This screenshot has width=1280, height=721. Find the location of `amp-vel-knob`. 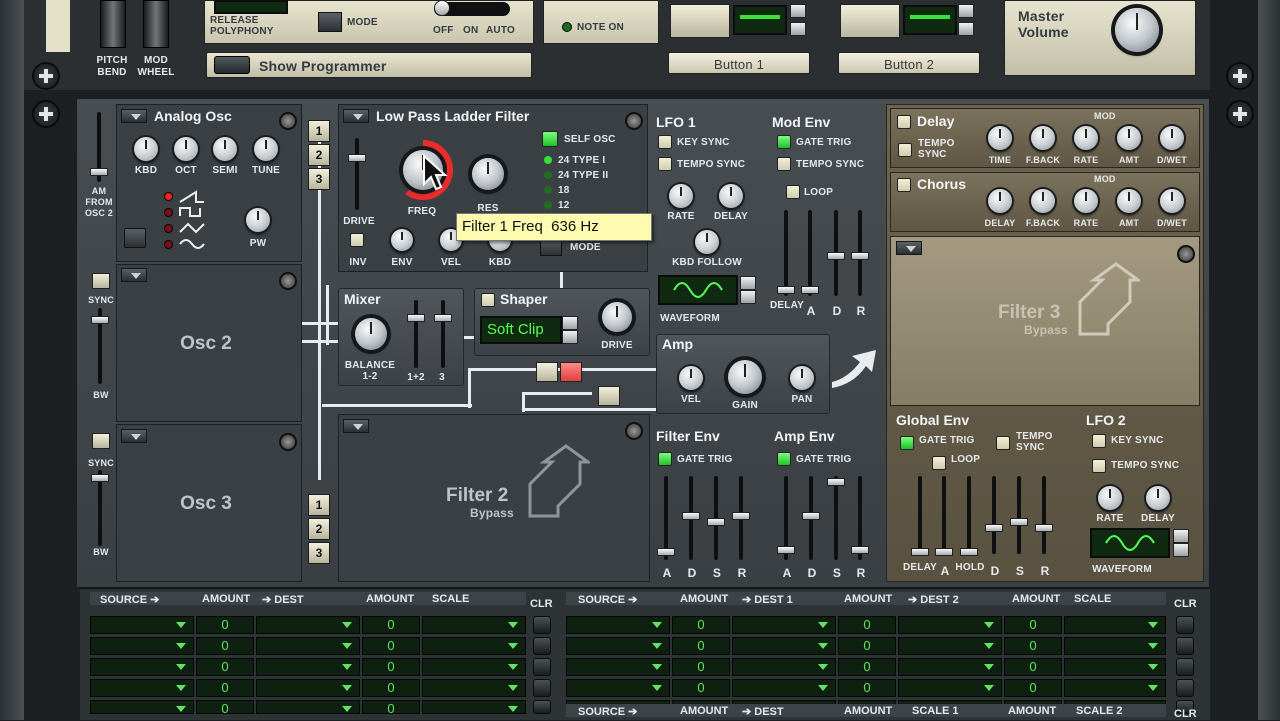

amp-vel-knob is located at coordinates (691, 378).